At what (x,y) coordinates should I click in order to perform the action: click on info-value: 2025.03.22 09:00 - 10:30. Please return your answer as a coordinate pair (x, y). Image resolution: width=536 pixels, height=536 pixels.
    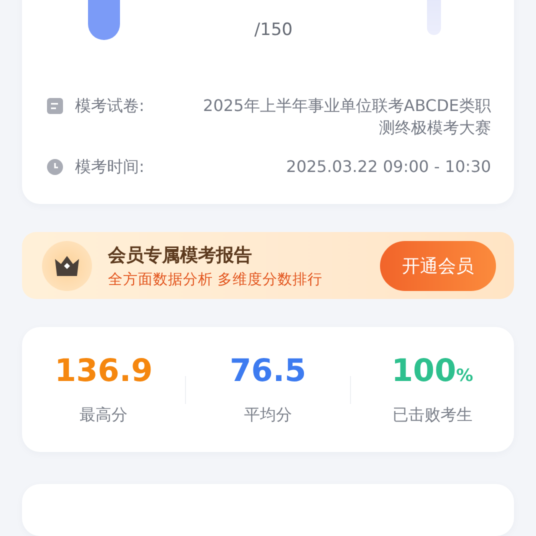
    Looking at the image, I should click on (388, 167).